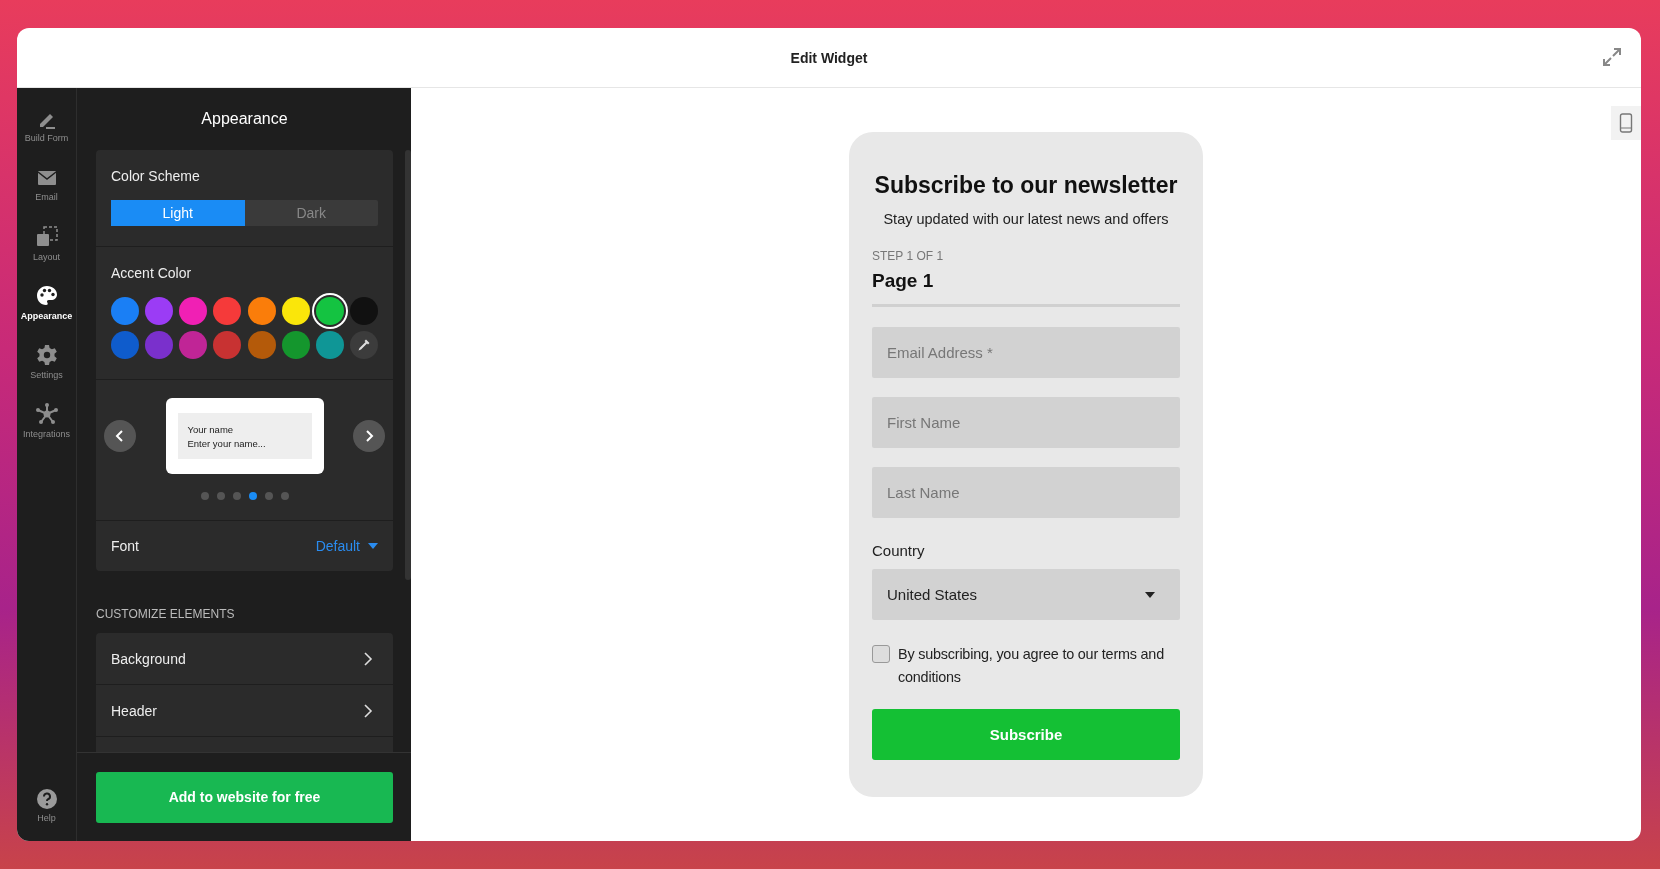 The height and width of the screenshot is (869, 1660). I want to click on nav-item: Settings, so click(46, 361).